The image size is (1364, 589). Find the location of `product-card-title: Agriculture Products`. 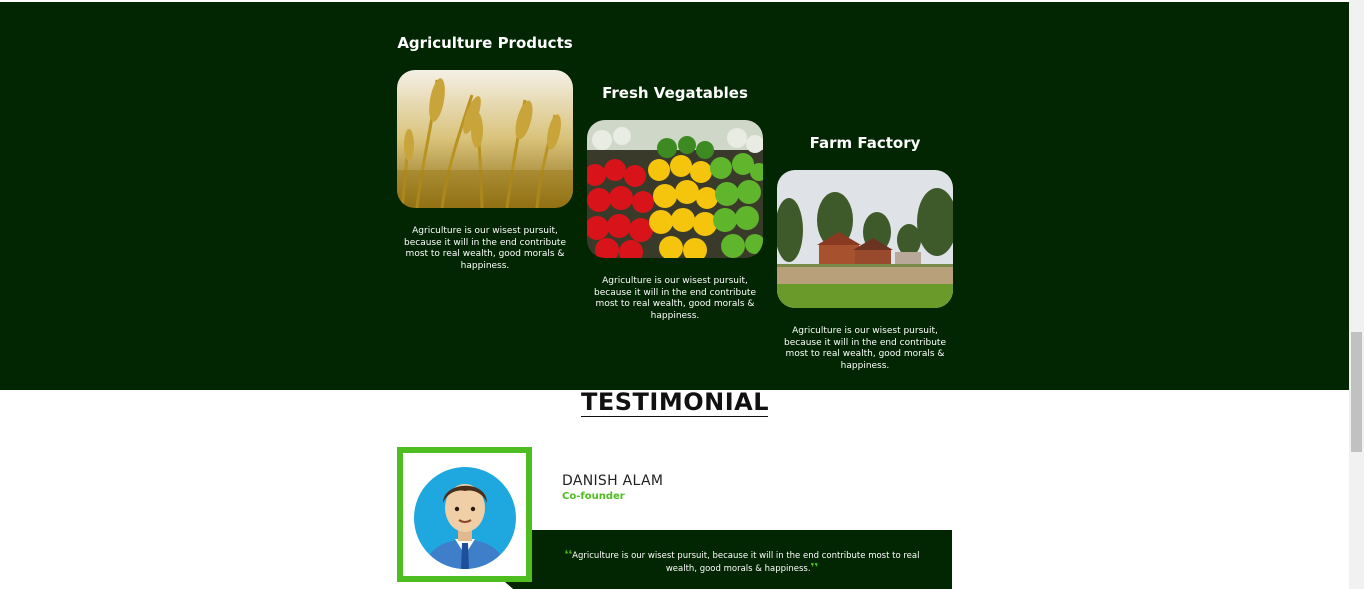

product-card-title: Agriculture Products is located at coordinates (485, 43).